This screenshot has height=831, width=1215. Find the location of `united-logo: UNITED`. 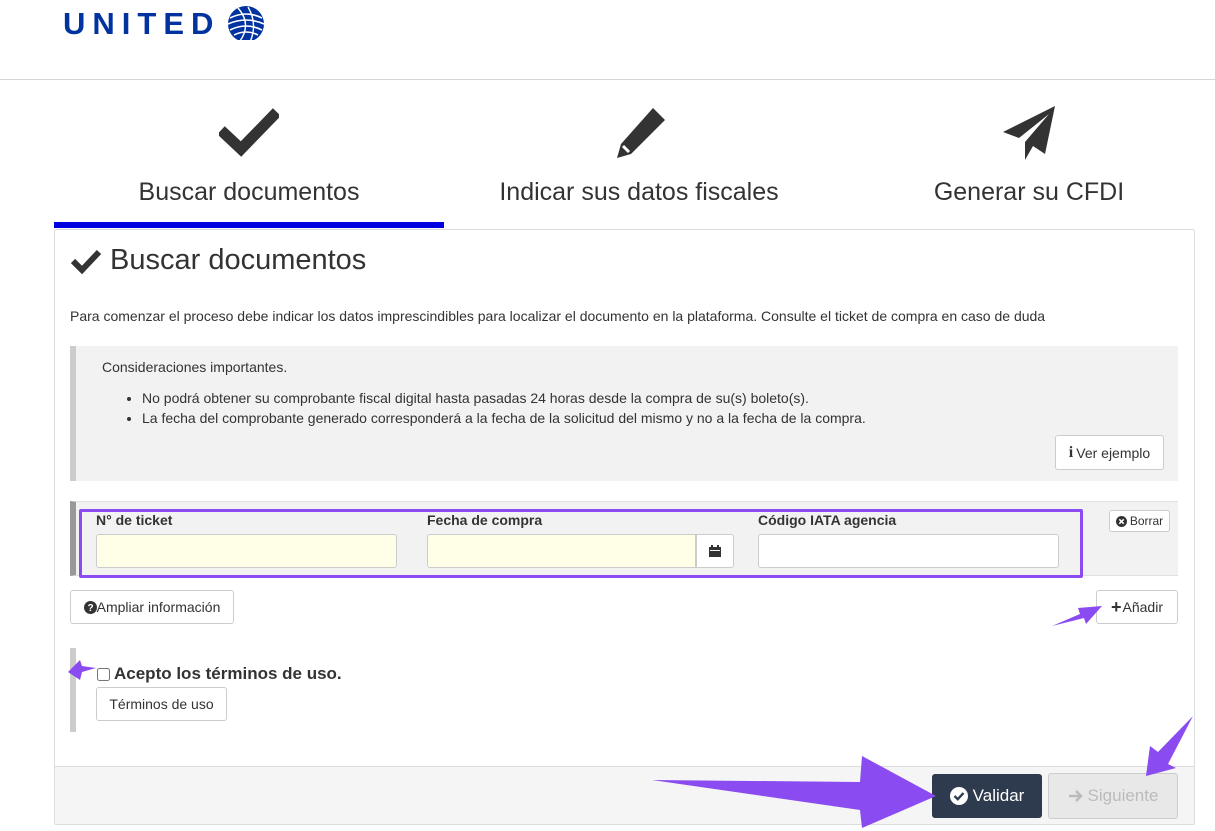

united-logo: UNITED is located at coordinates (167, 24).